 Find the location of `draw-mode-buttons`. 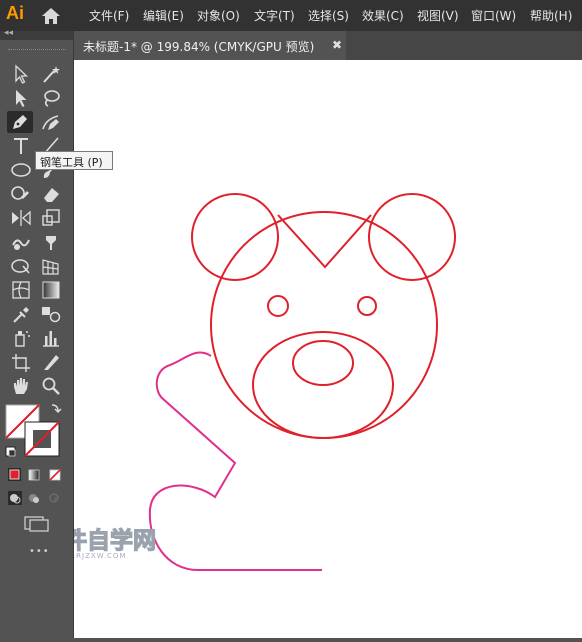

draw-mode-buttons is located at coordinates (37, 498).